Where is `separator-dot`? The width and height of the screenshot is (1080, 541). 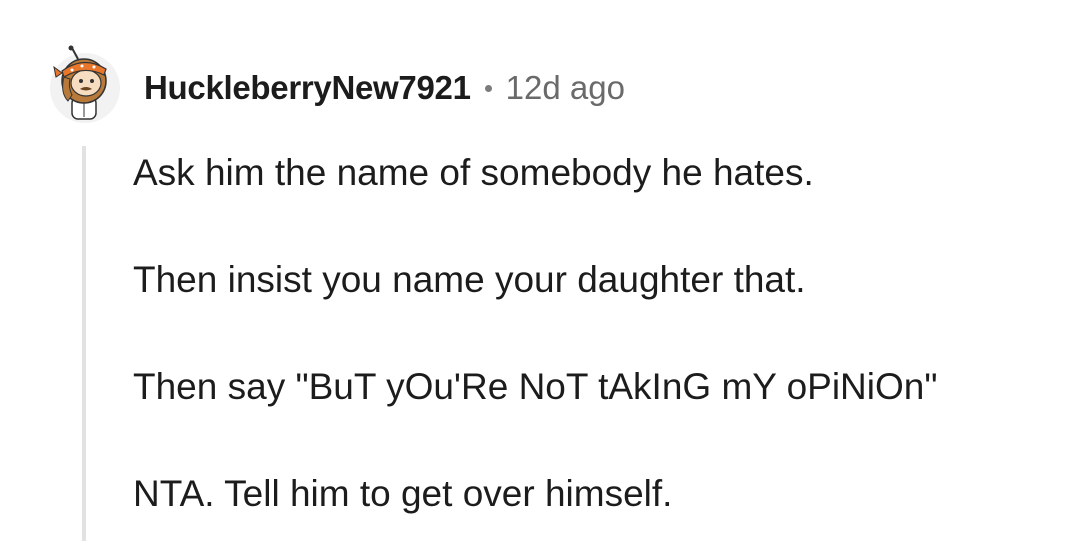 separator-dot is located at coordinates (488, 88).